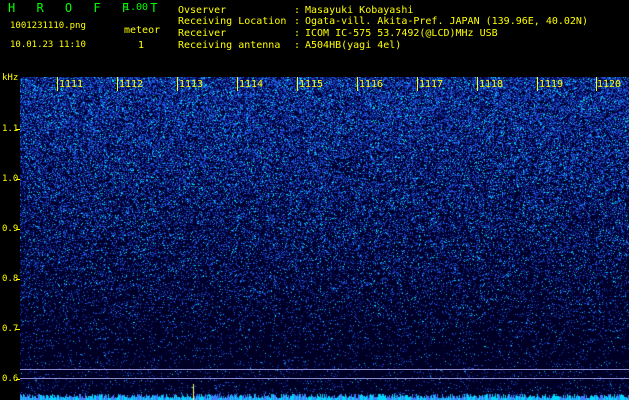 The width and height of the screenshot is (629, 400). What do you see at coordinates (297, 45) in the screenshot?
I see `antenna-colon: :` at bounding box center [297, 45].